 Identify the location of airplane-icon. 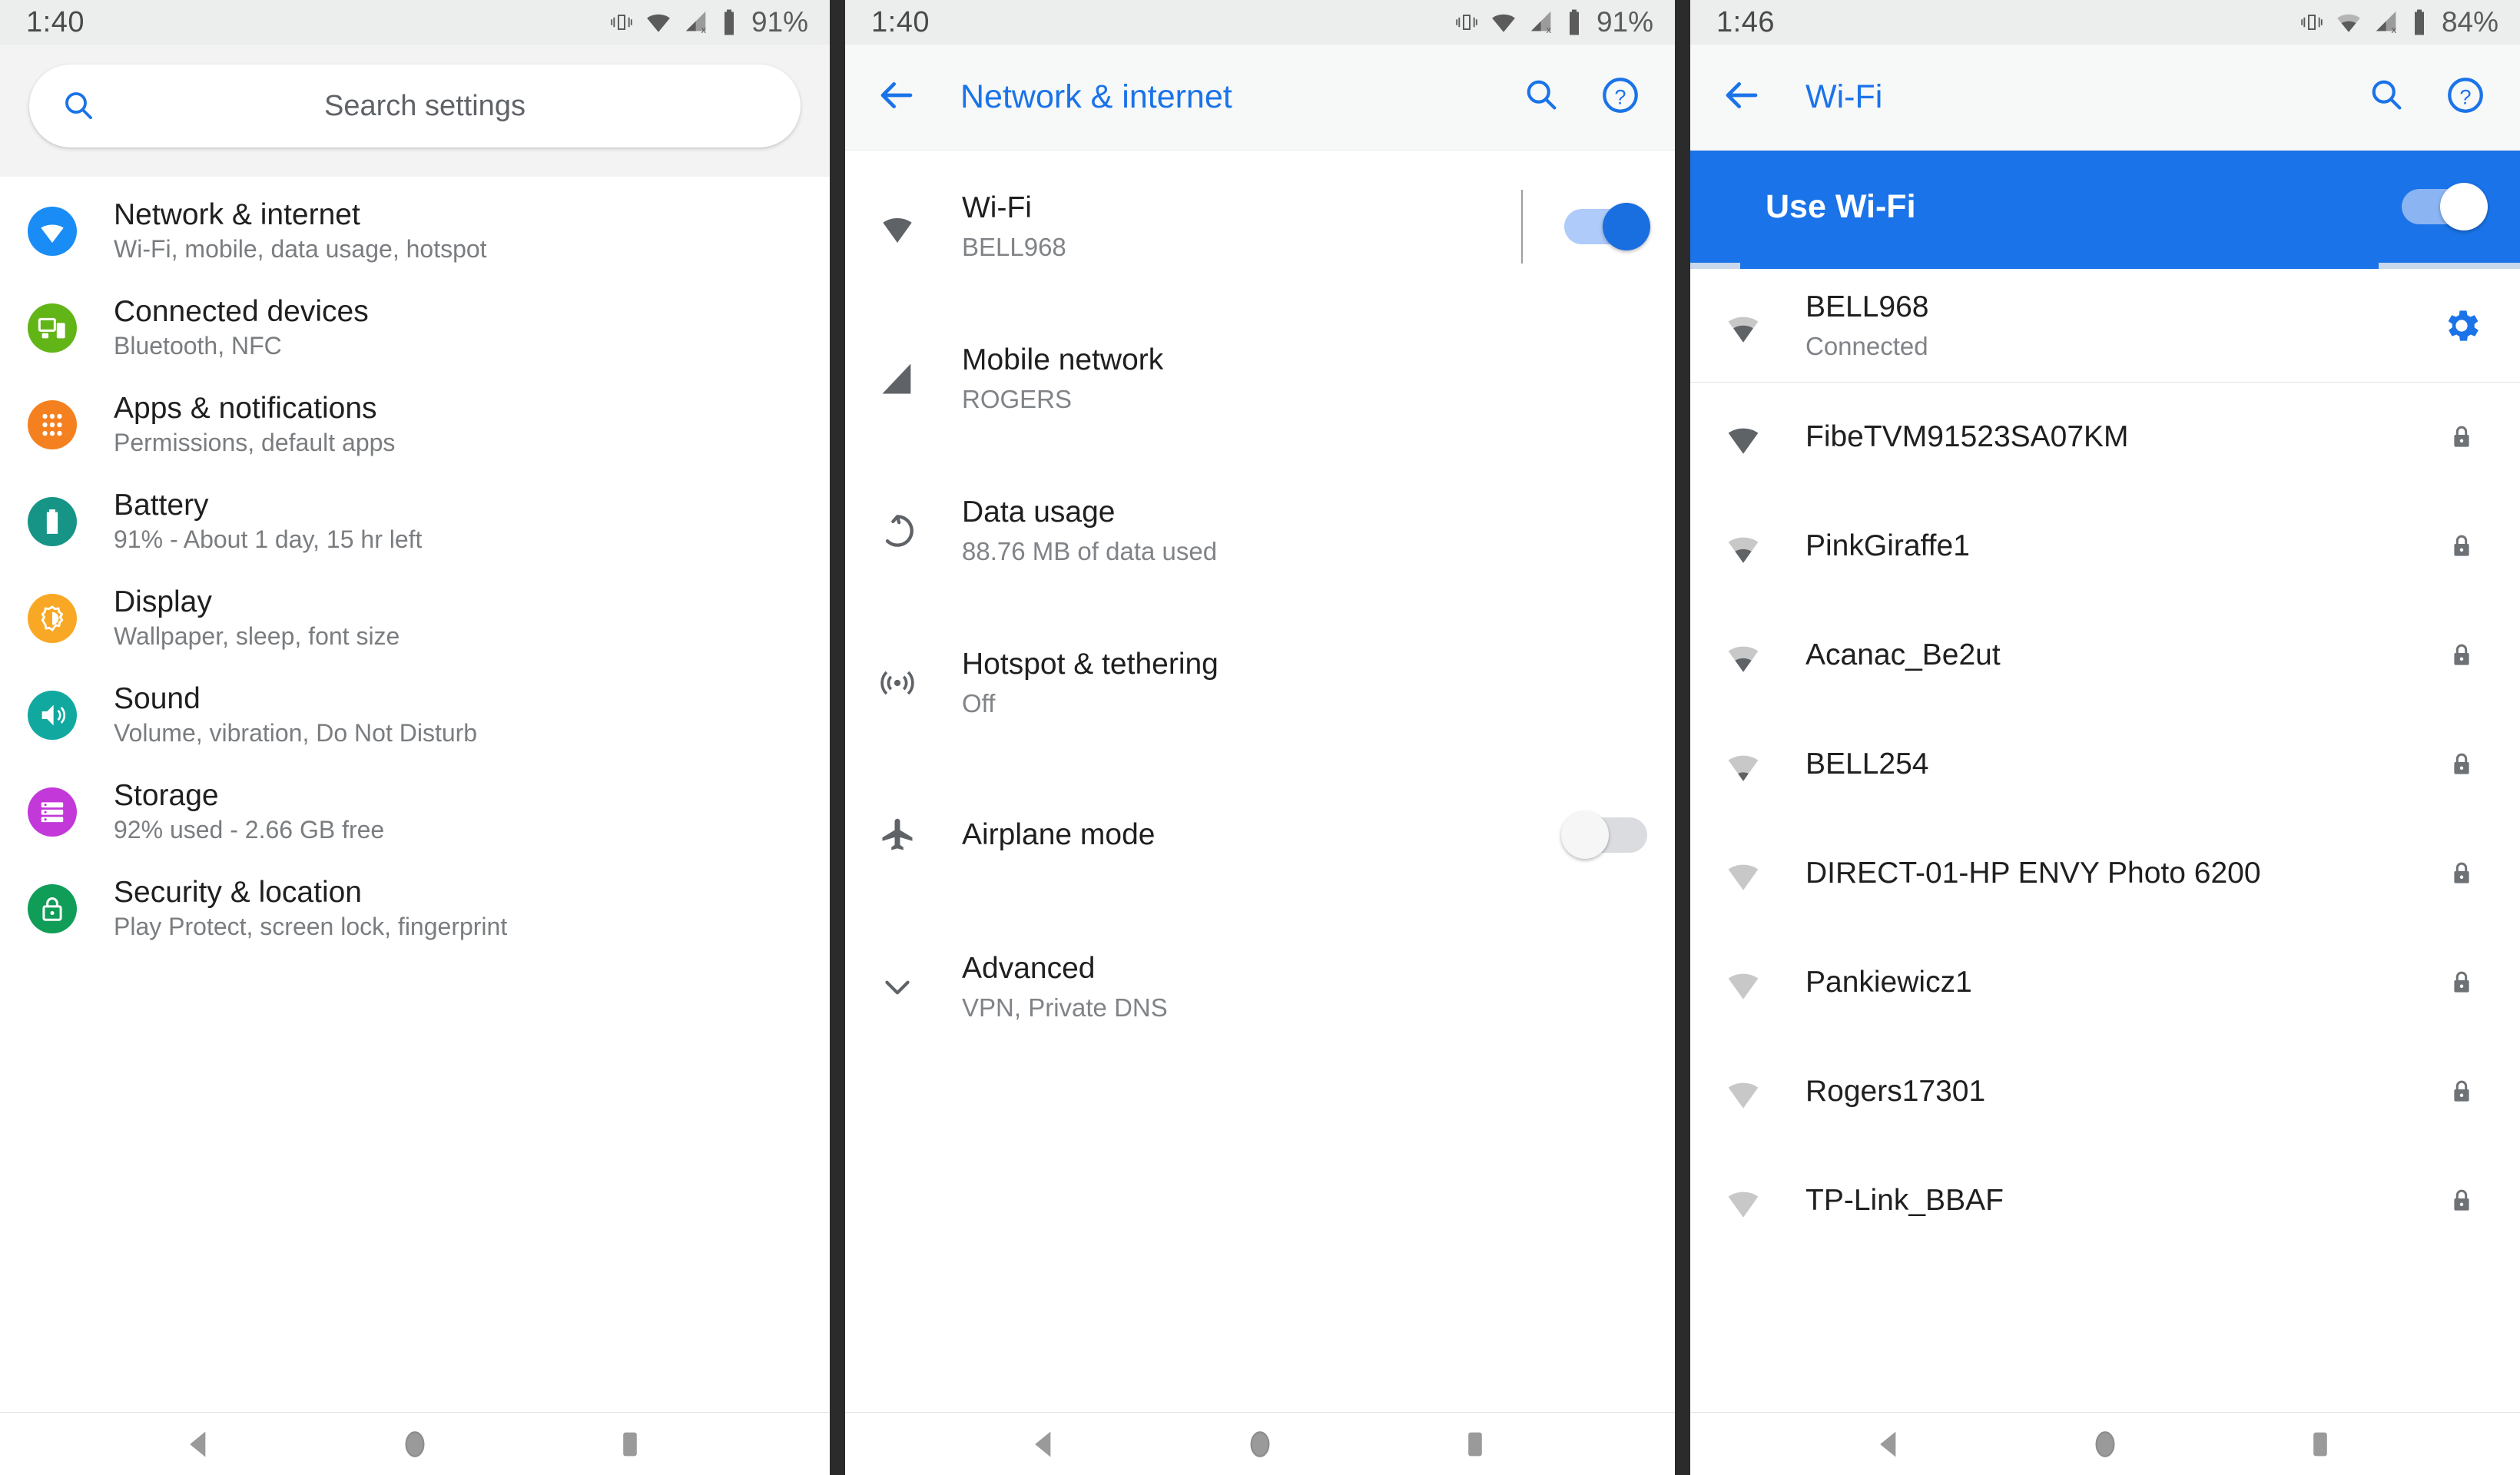
(897, 835).